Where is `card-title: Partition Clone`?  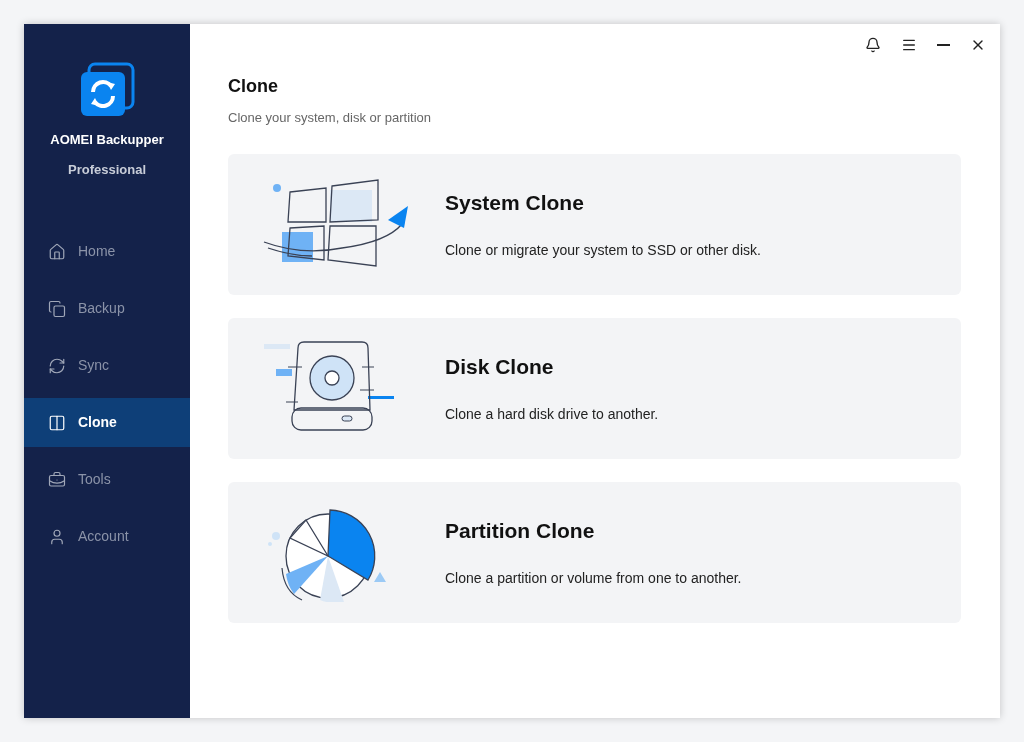
card-title: Partition Clone is located at coordinates (520, 530).